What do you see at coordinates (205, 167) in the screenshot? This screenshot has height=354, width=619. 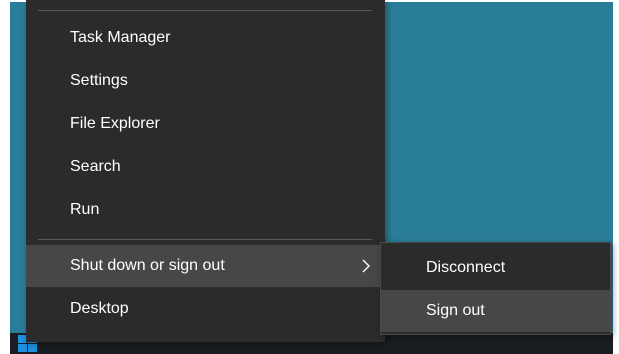 I see `menu-item-search: Search` at bounding box center [205, 167].